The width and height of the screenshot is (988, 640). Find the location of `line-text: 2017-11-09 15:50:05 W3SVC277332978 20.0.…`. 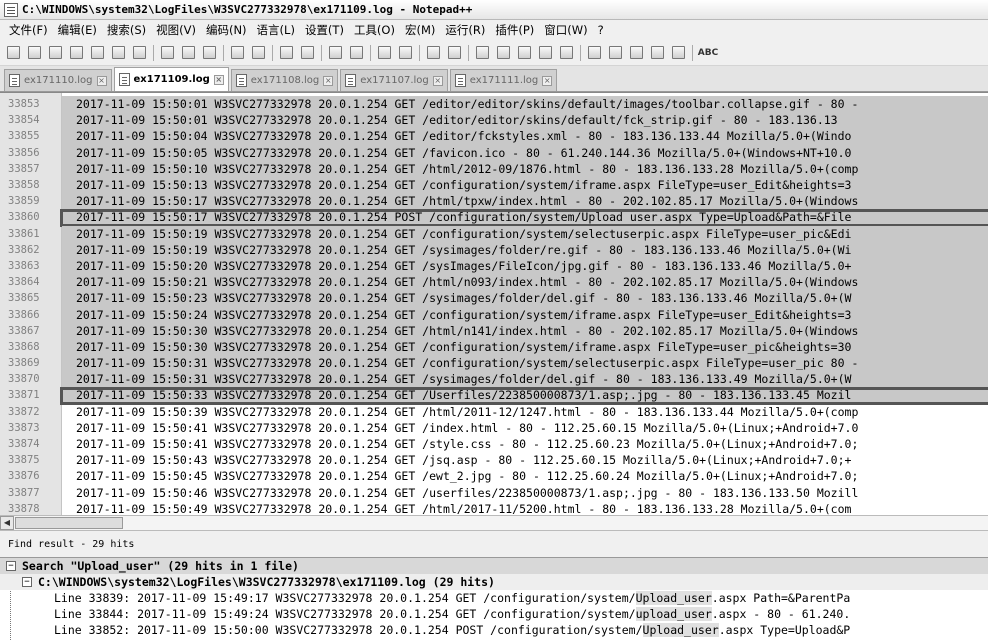

line-text: 2017-11-09 15:50:05 W3SVC277332978 20.0.… is located at coordinates (457, 152).